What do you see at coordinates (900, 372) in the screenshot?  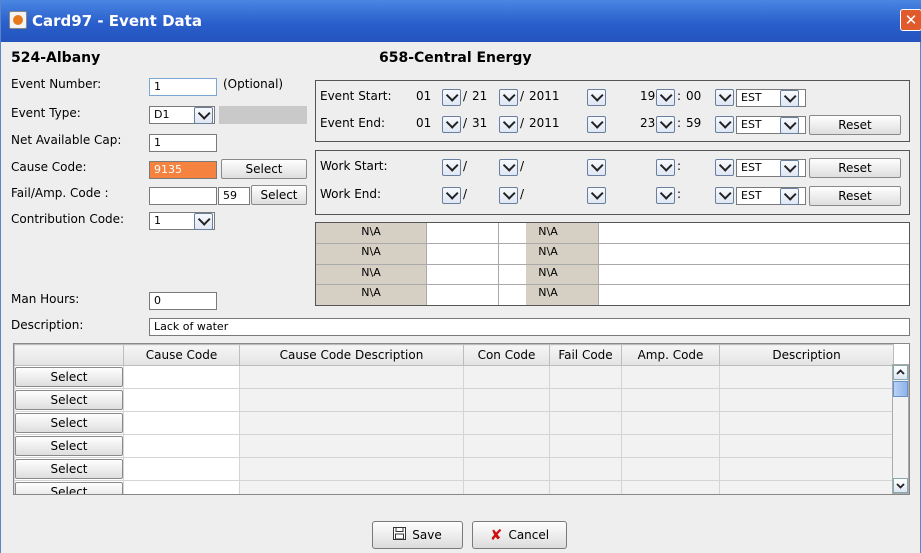 I see `scroll-up-icon` at bounding box center [900, 372].